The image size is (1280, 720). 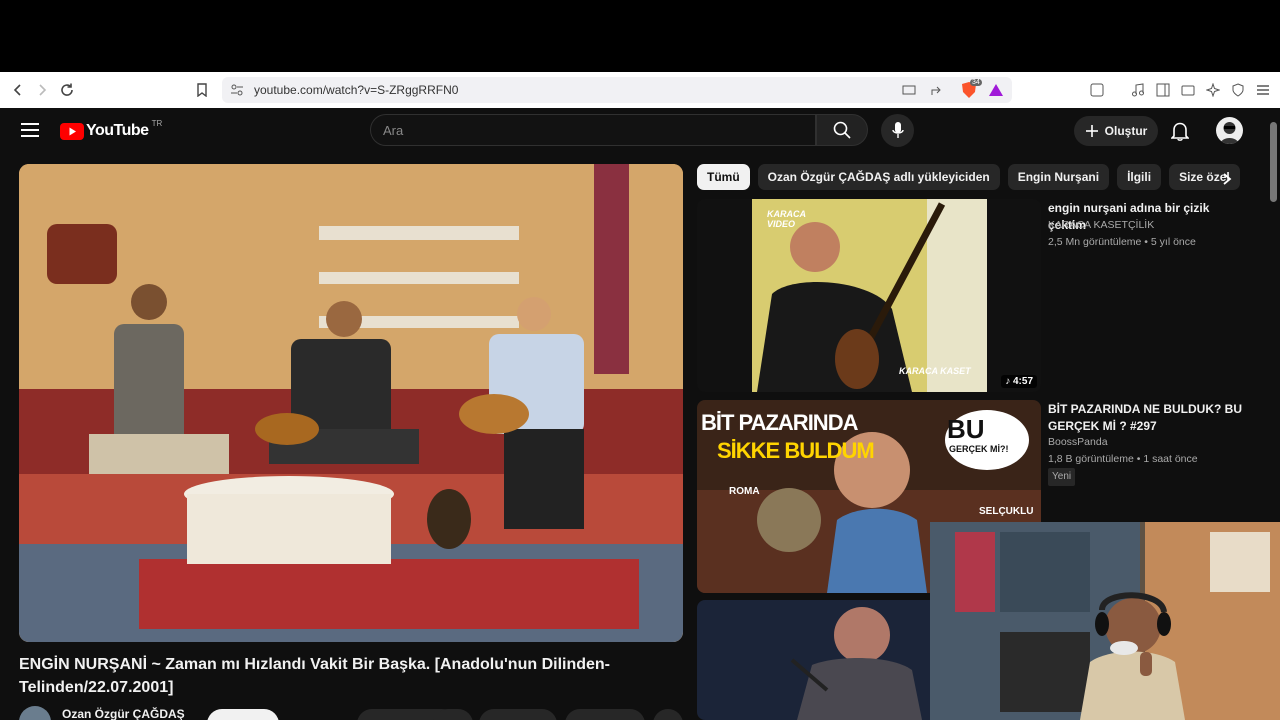 What do you see at coordinates (453, 714) in the screenshot?
I see `share-button` at bounding box center [453, 714].